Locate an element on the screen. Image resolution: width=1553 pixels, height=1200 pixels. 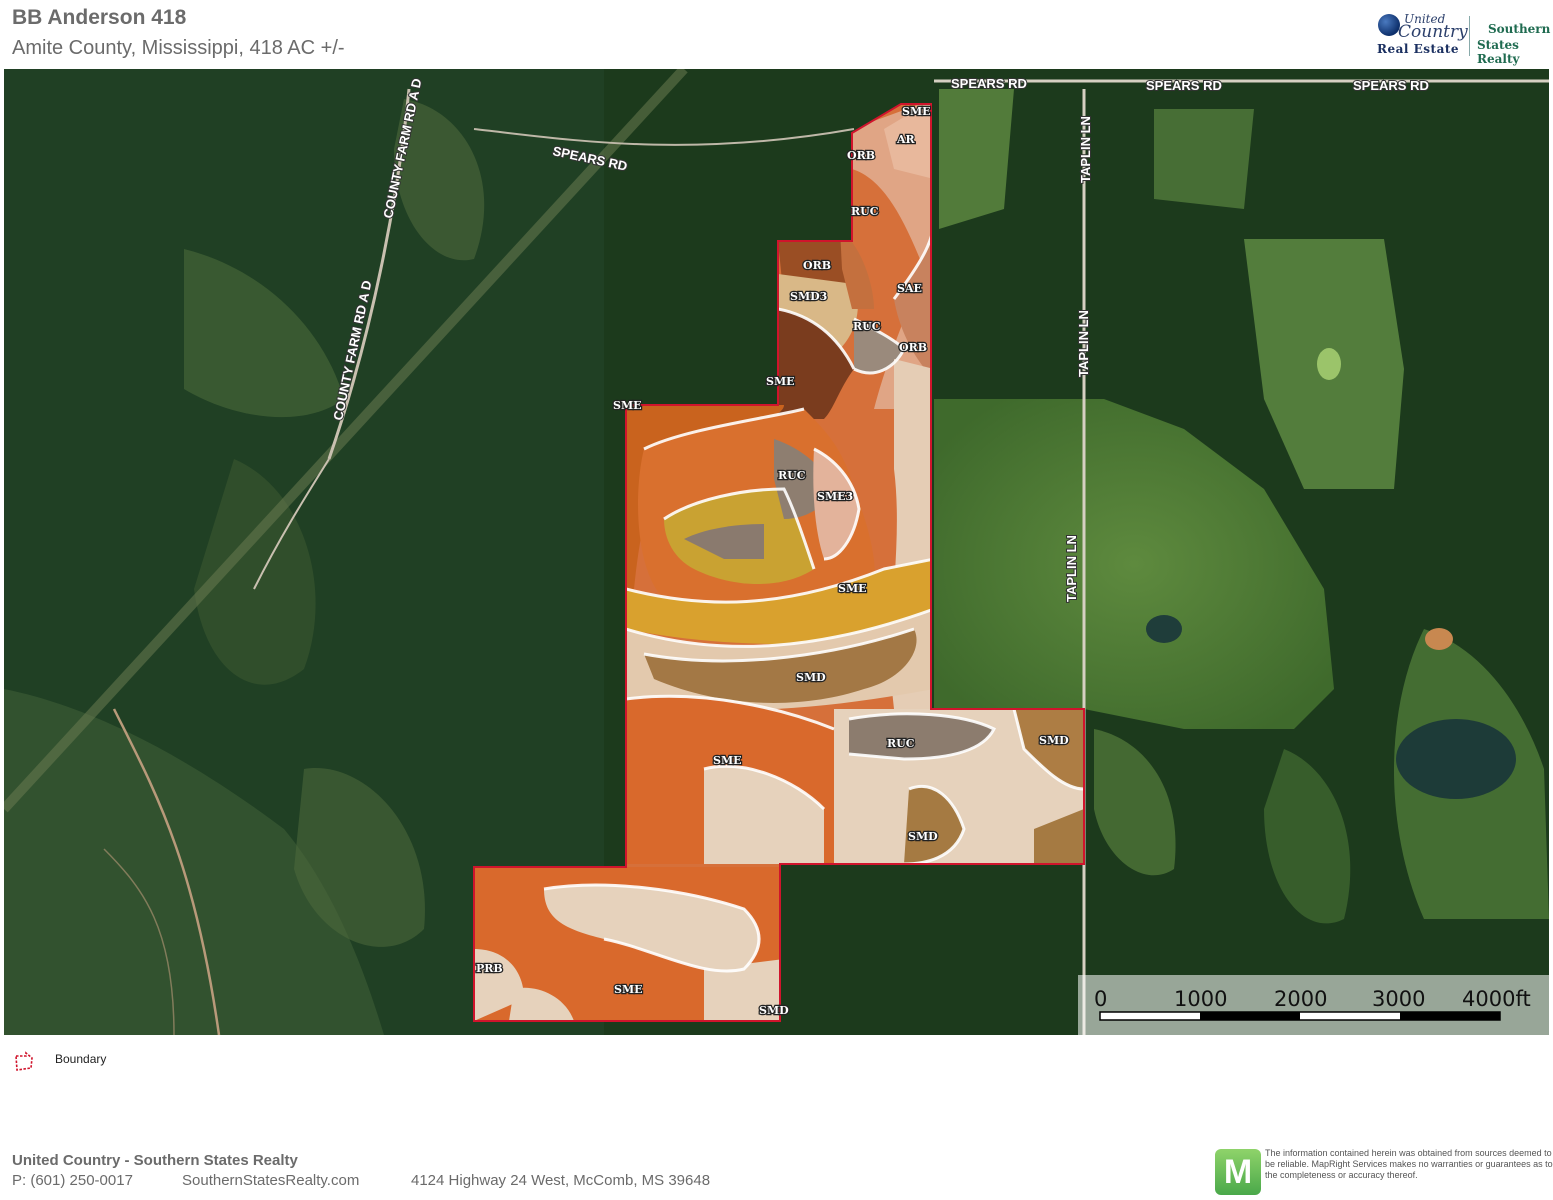
logo-divider is located at coordinates (1469, 36).